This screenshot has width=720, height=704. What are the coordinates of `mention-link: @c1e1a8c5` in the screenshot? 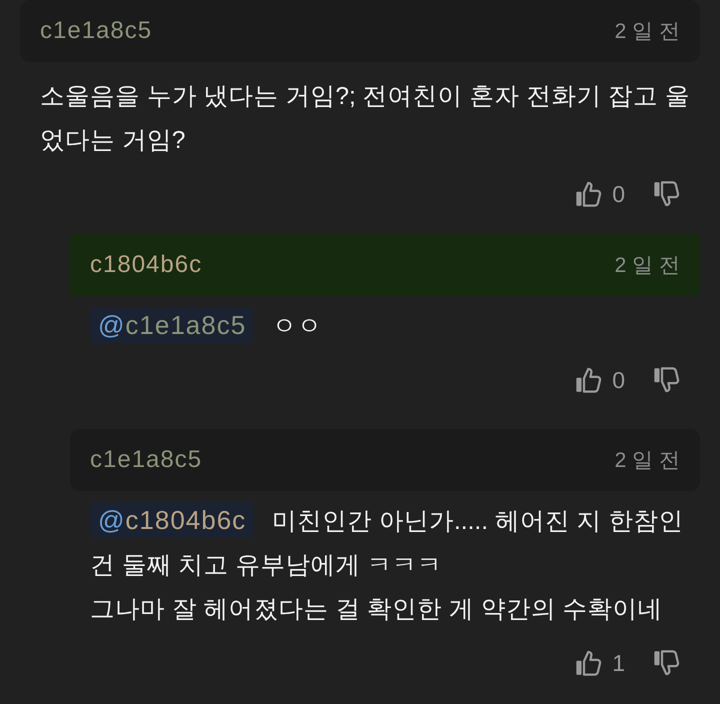 It's located at (172, 325).